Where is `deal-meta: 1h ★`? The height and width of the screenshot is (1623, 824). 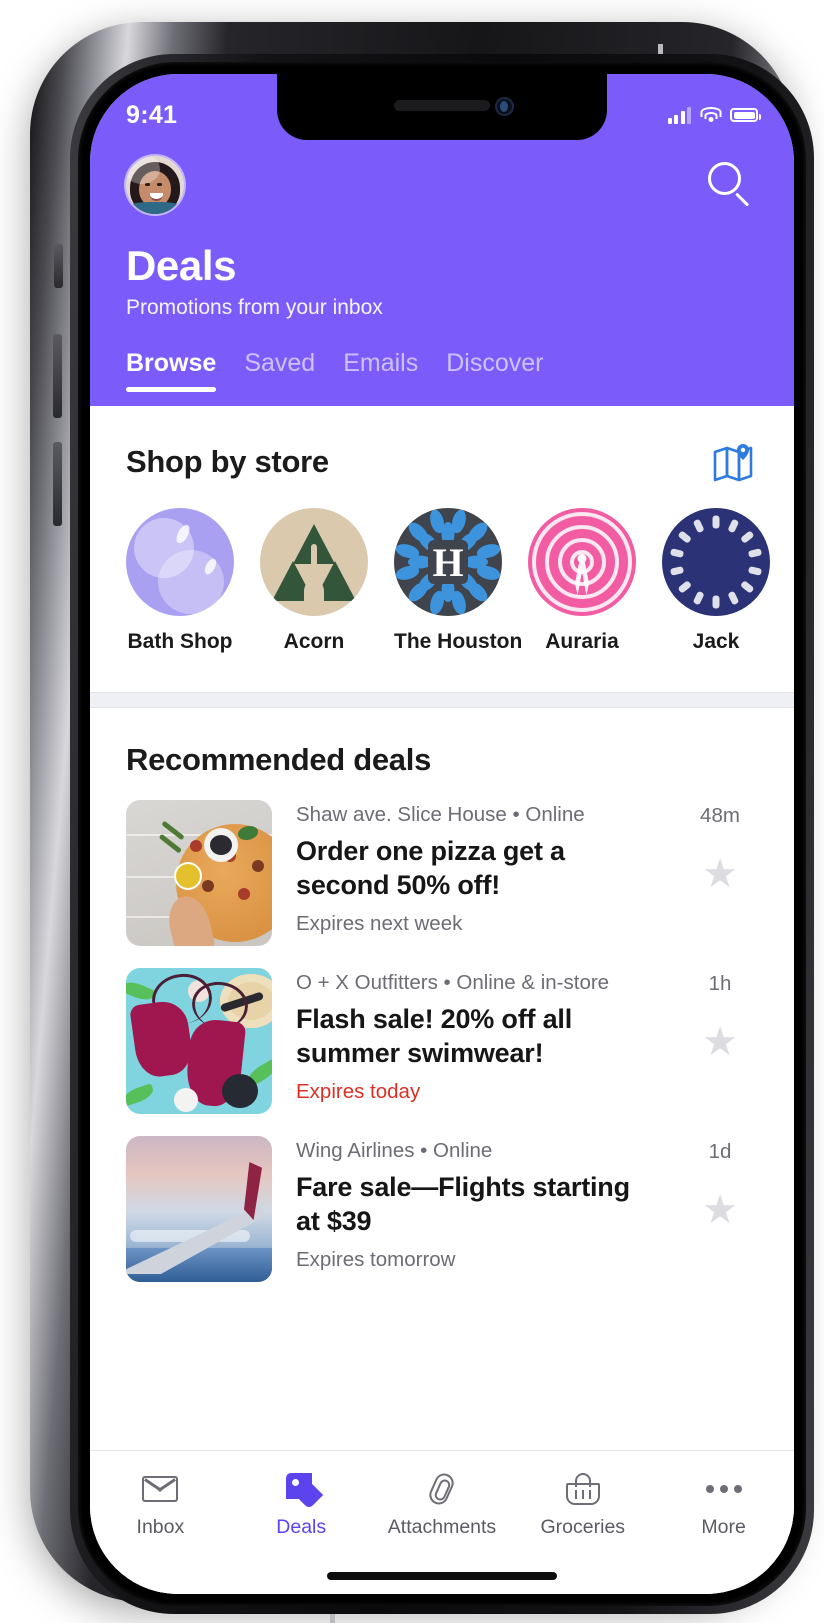 deal-meta: 1h ★ is located at coordinates (720, 1041).